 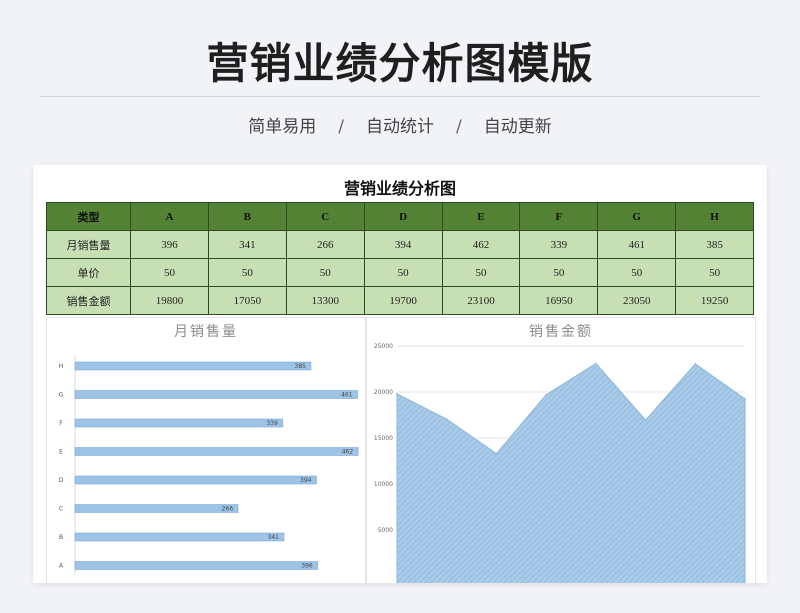 I want to click on table-row: 单价 50 50 50 50 50 50 50 50, so click(x=400, y=272).